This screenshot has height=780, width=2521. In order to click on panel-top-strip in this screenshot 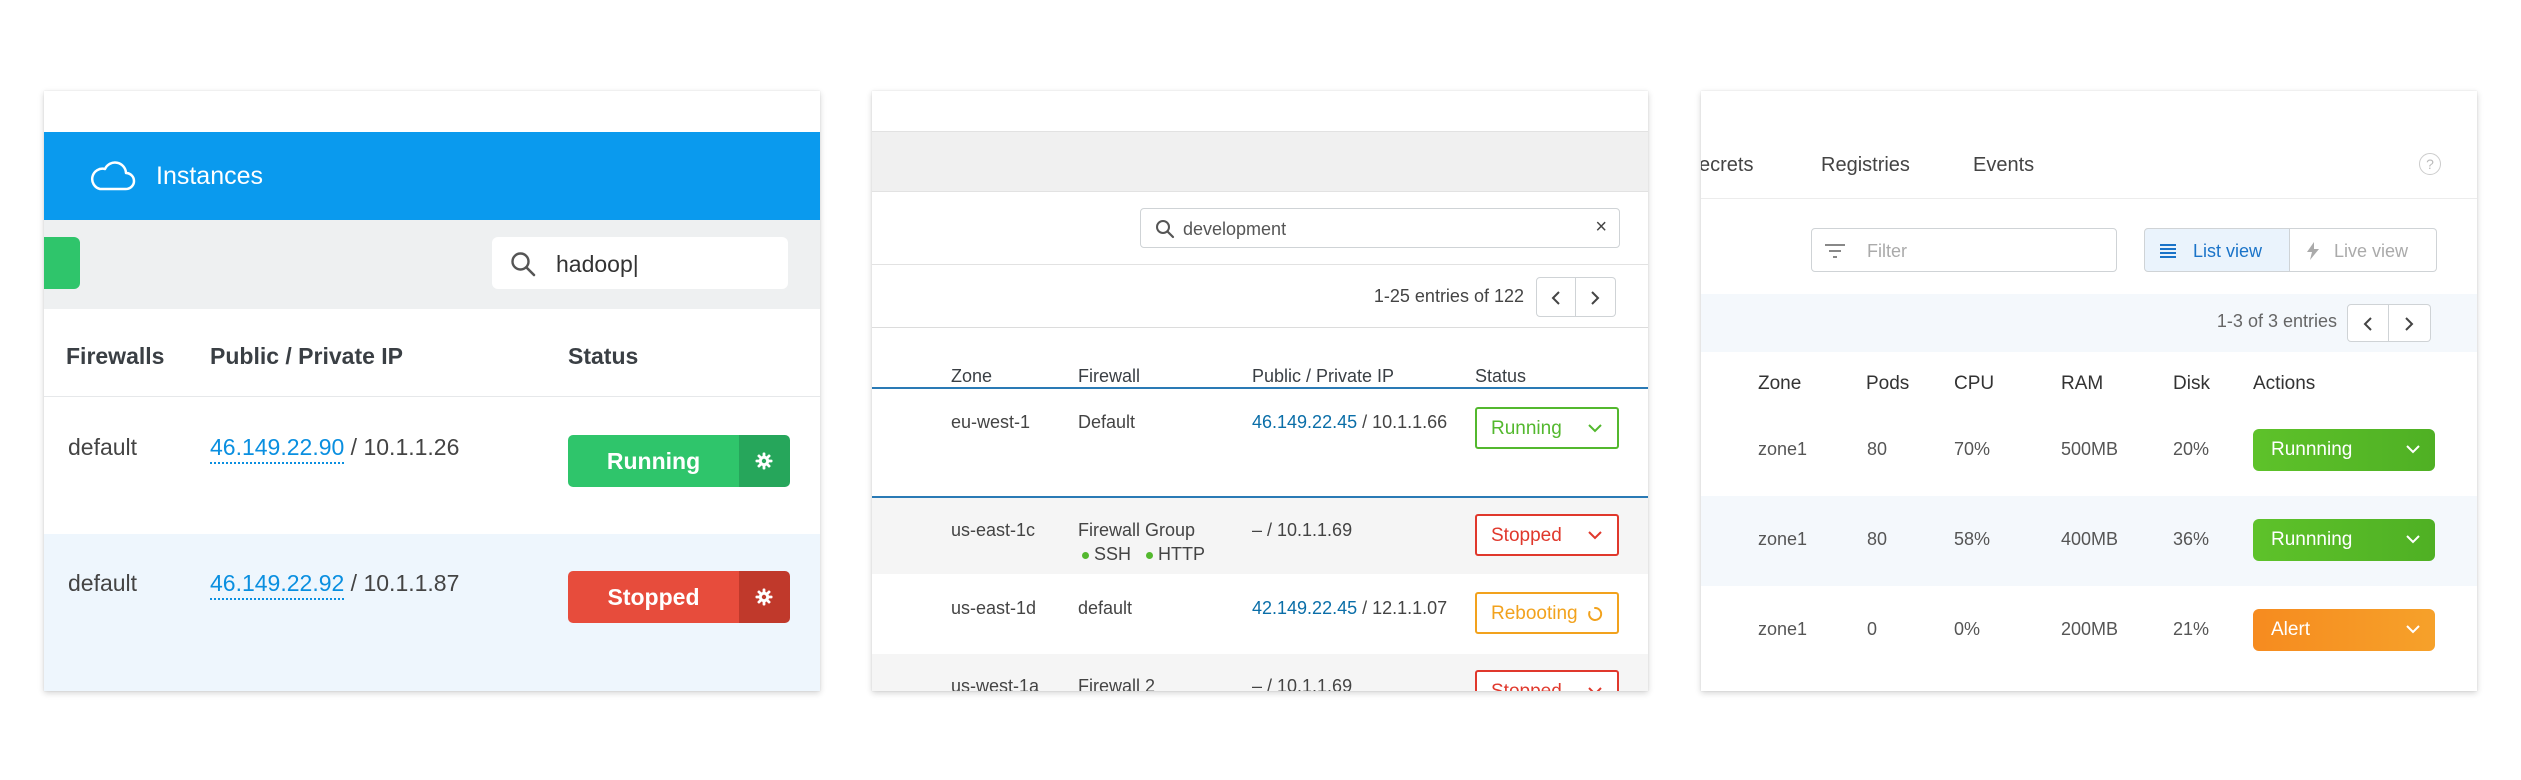, I will do `click(1260, 111)`.